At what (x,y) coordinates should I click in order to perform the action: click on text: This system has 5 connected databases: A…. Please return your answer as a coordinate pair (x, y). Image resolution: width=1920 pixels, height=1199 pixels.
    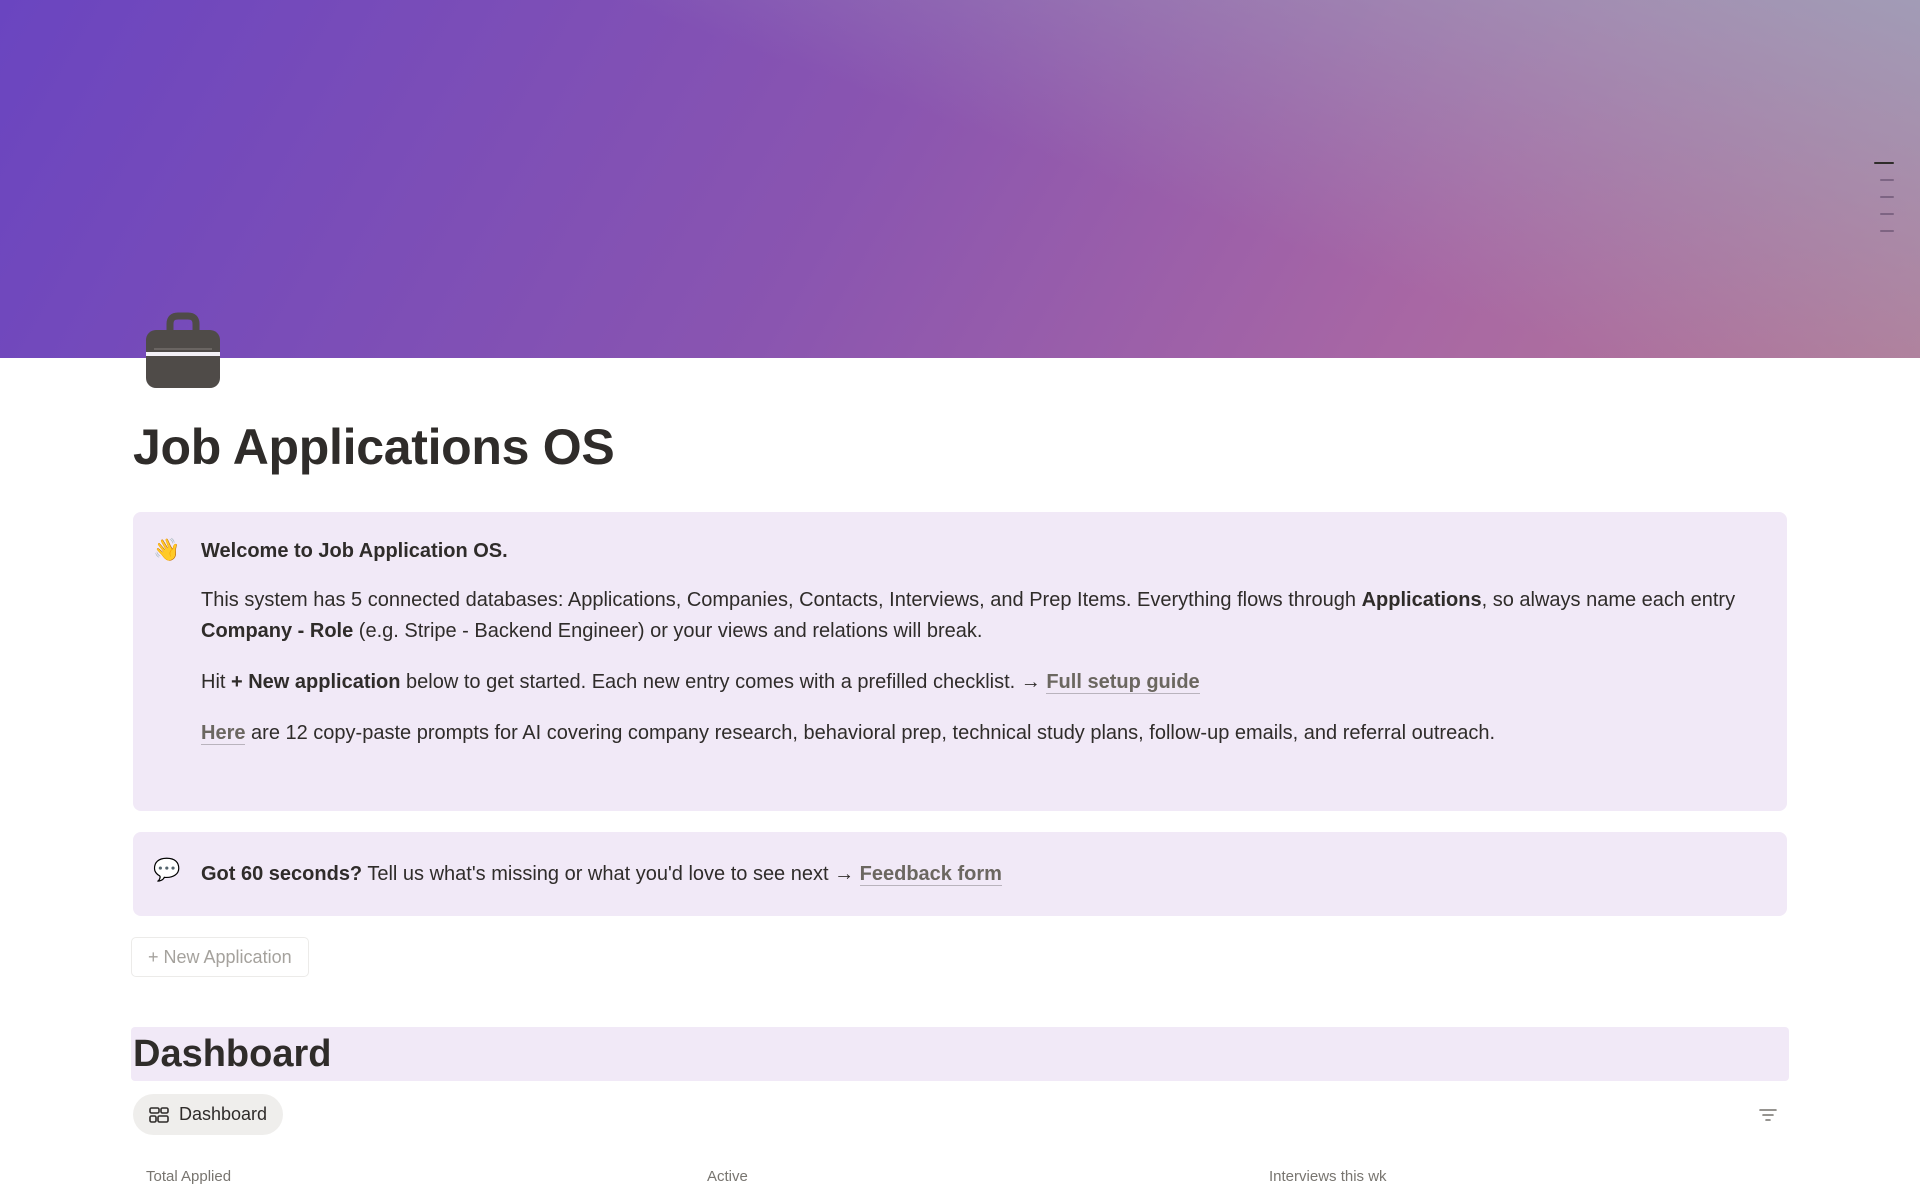
    Looking at the image, I should click on (781, 600).